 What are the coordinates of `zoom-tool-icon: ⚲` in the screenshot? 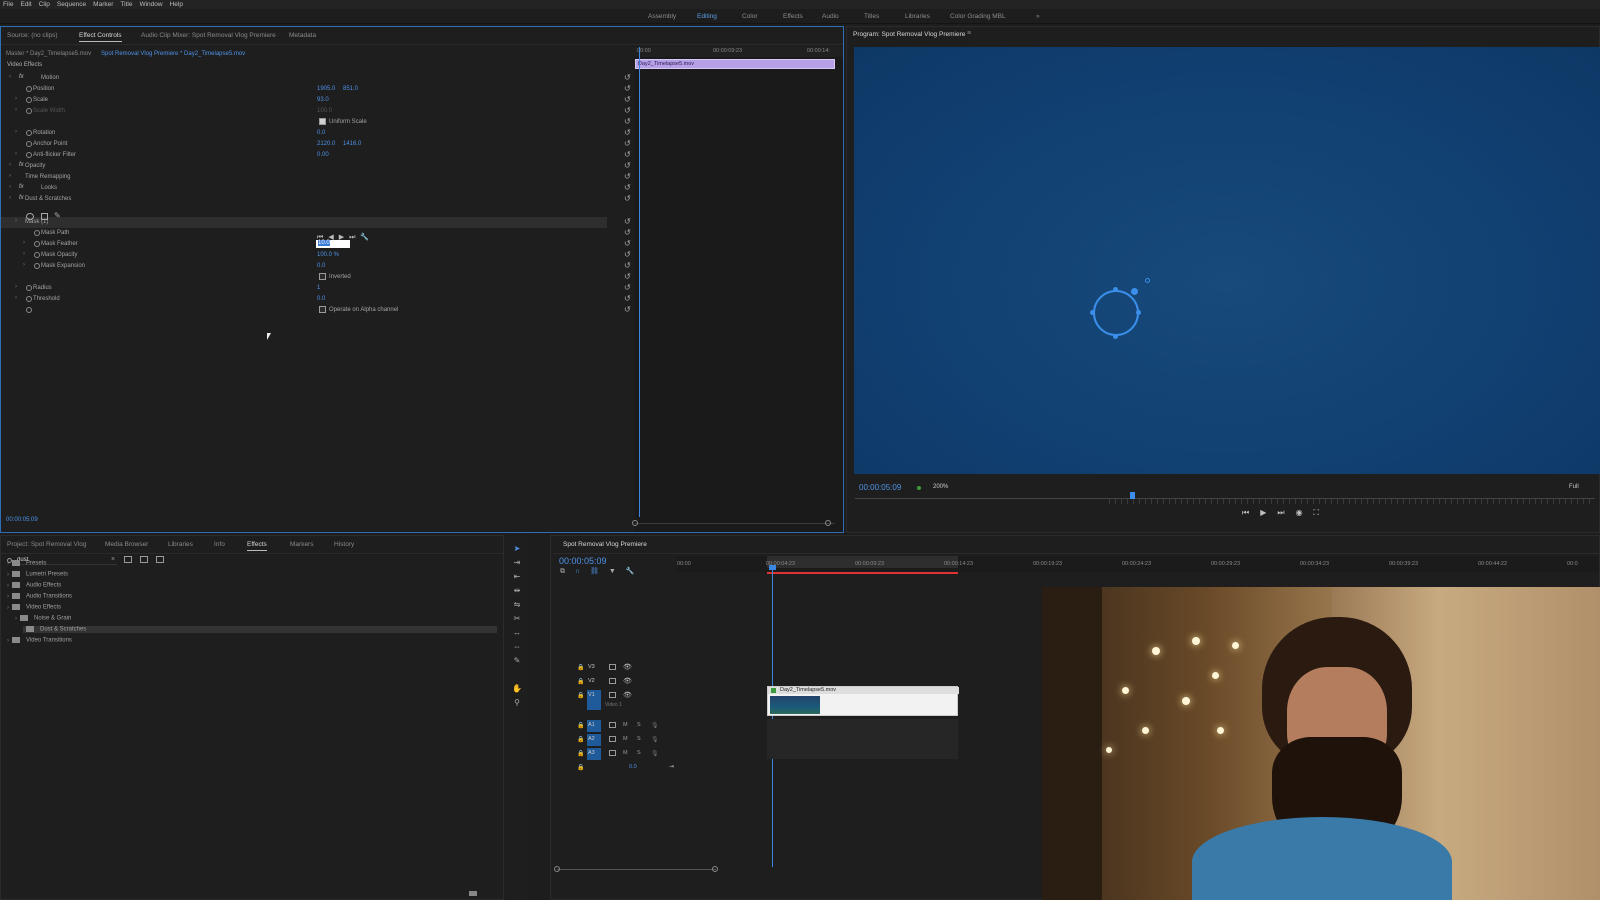 It's located at (517, 703).